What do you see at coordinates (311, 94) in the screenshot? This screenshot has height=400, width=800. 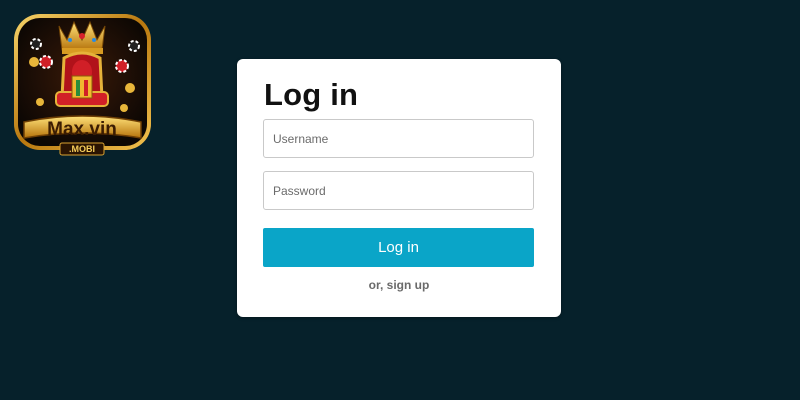 I see `login-title: Log in` at bounding box center [311, 94].